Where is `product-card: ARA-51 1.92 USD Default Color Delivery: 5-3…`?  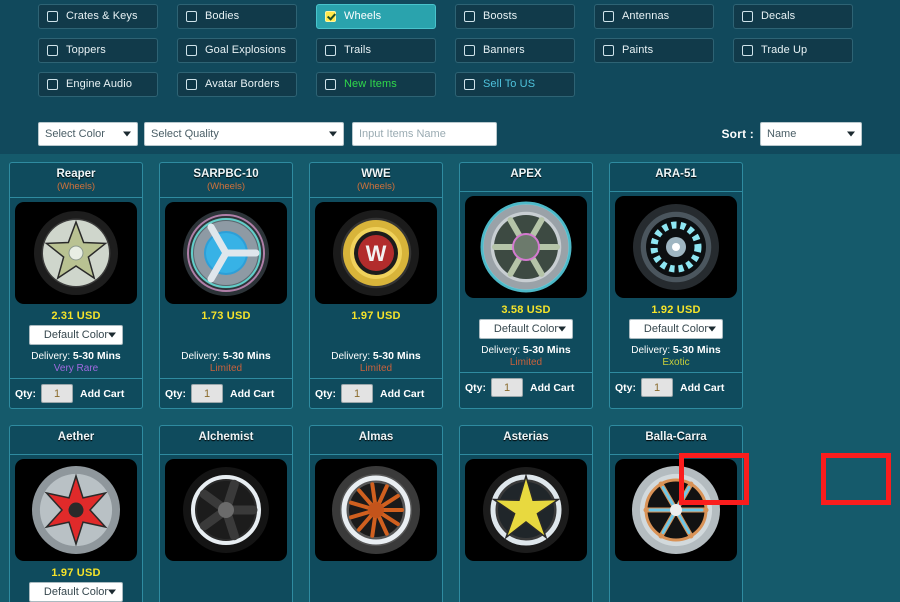
product-card: ARA-51 1.92 USD Default Color Delivery: 5-3… is located at coordinates (676, 285).